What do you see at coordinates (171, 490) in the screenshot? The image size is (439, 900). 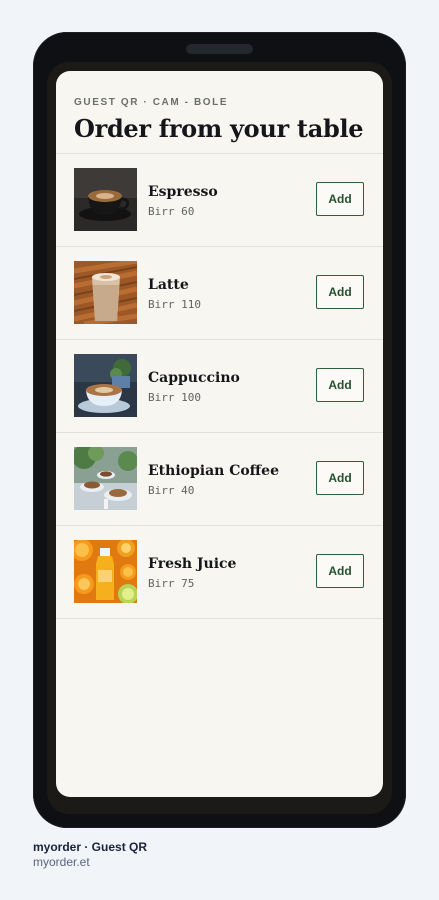 I see `item-price: Birr 40` at bounding box center [171, 490].